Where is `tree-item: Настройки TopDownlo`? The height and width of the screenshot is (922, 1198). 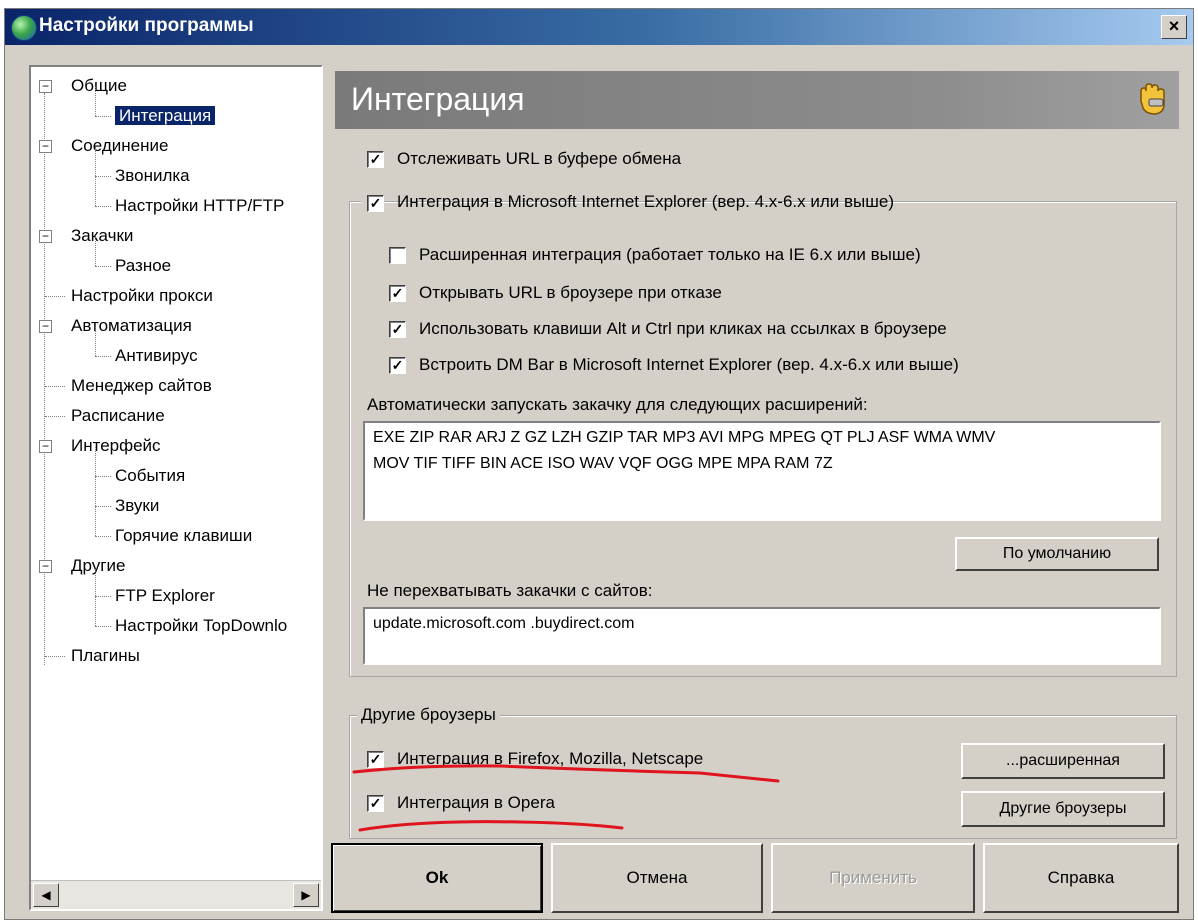 tree-item: Настройки TopDownlo is located at coordinates (201, 626).